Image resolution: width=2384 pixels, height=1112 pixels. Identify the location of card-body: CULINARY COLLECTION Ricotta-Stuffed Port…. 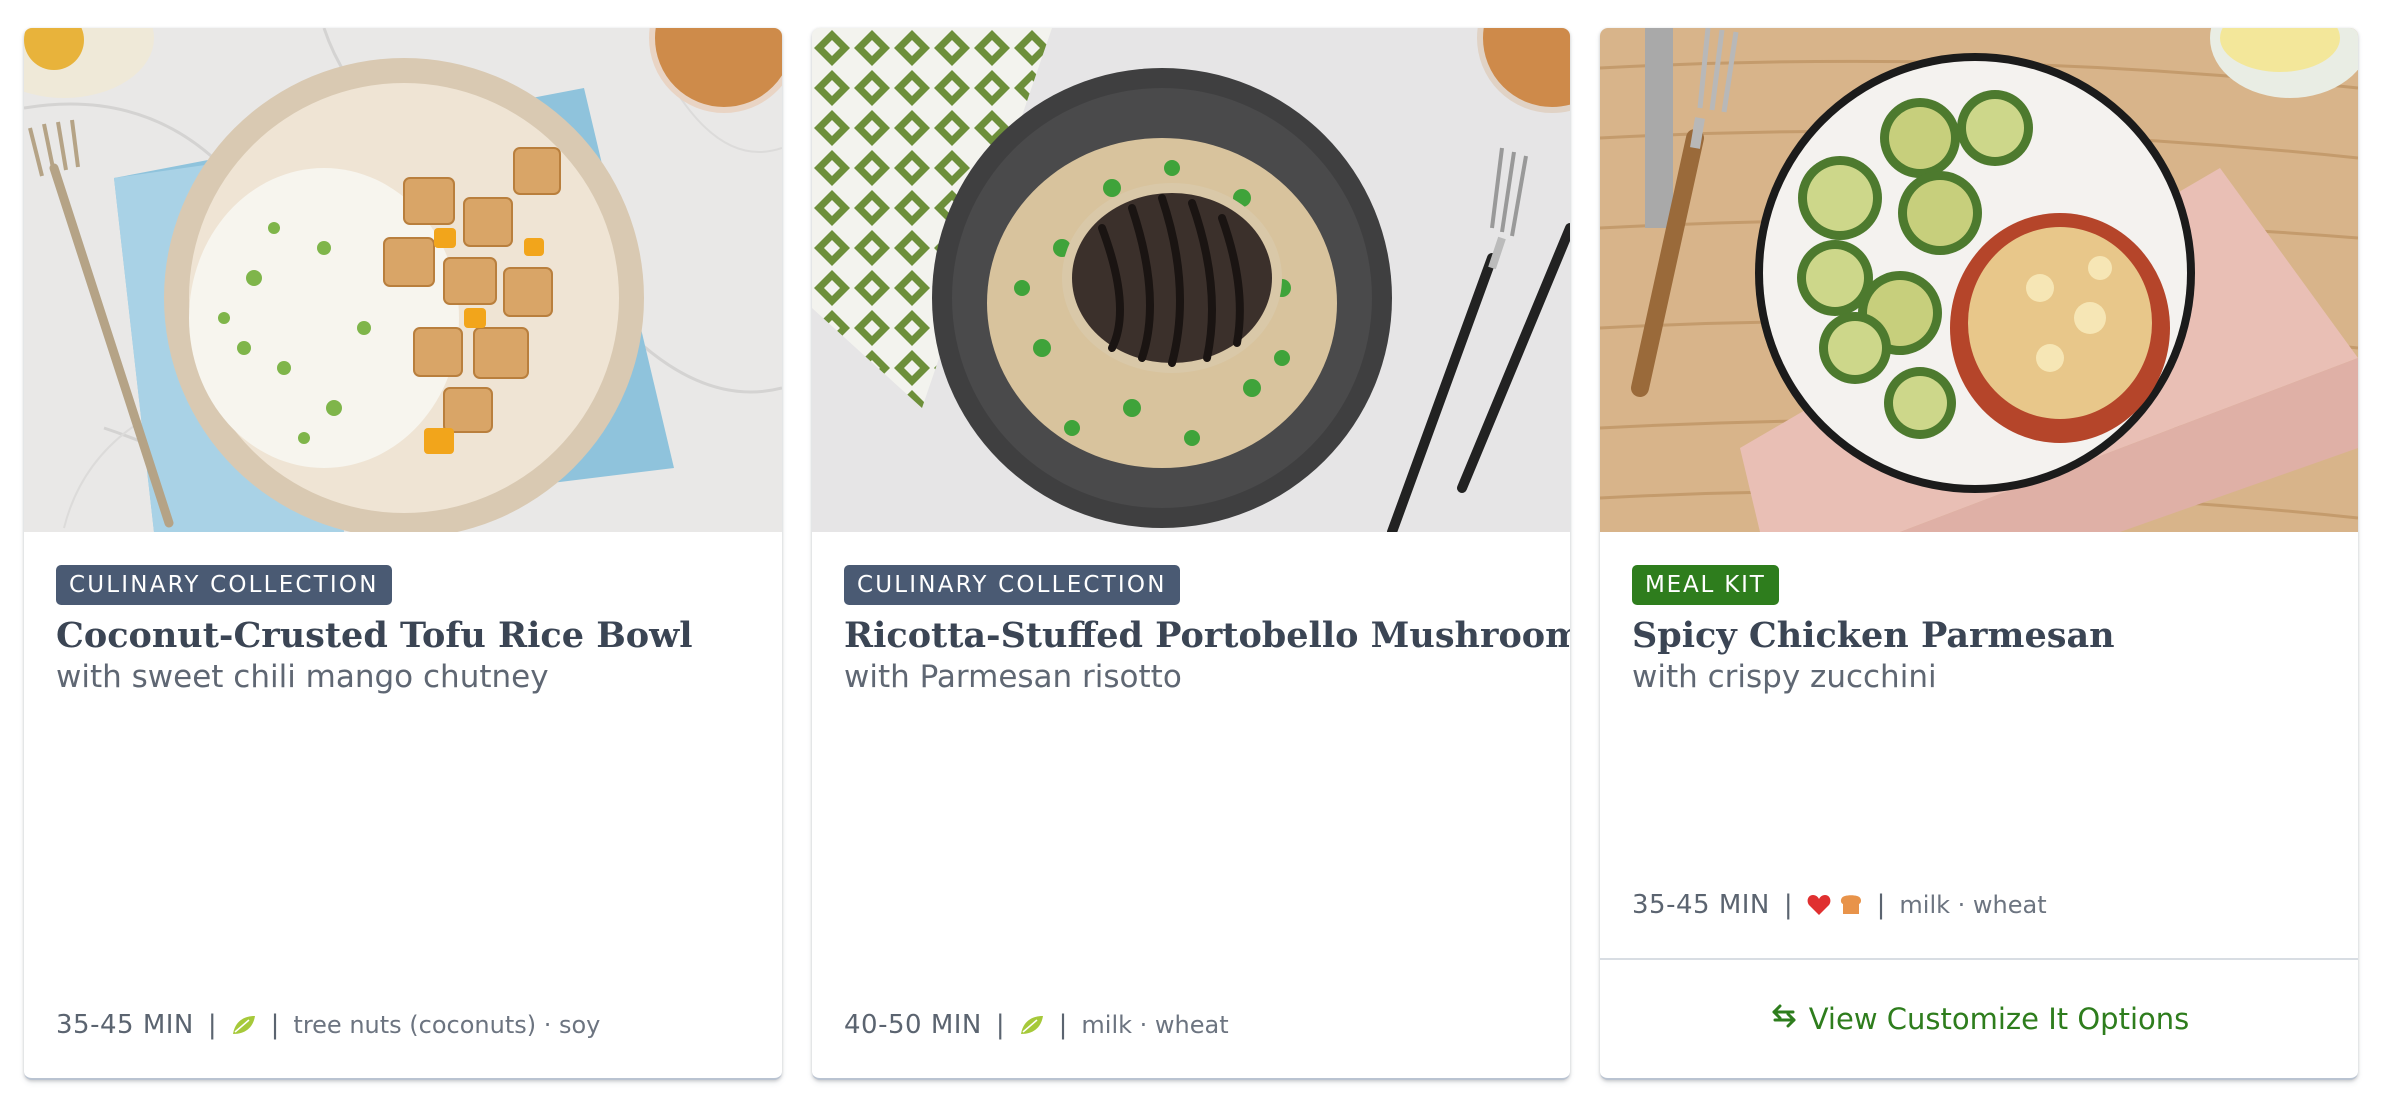
(1207, 631).